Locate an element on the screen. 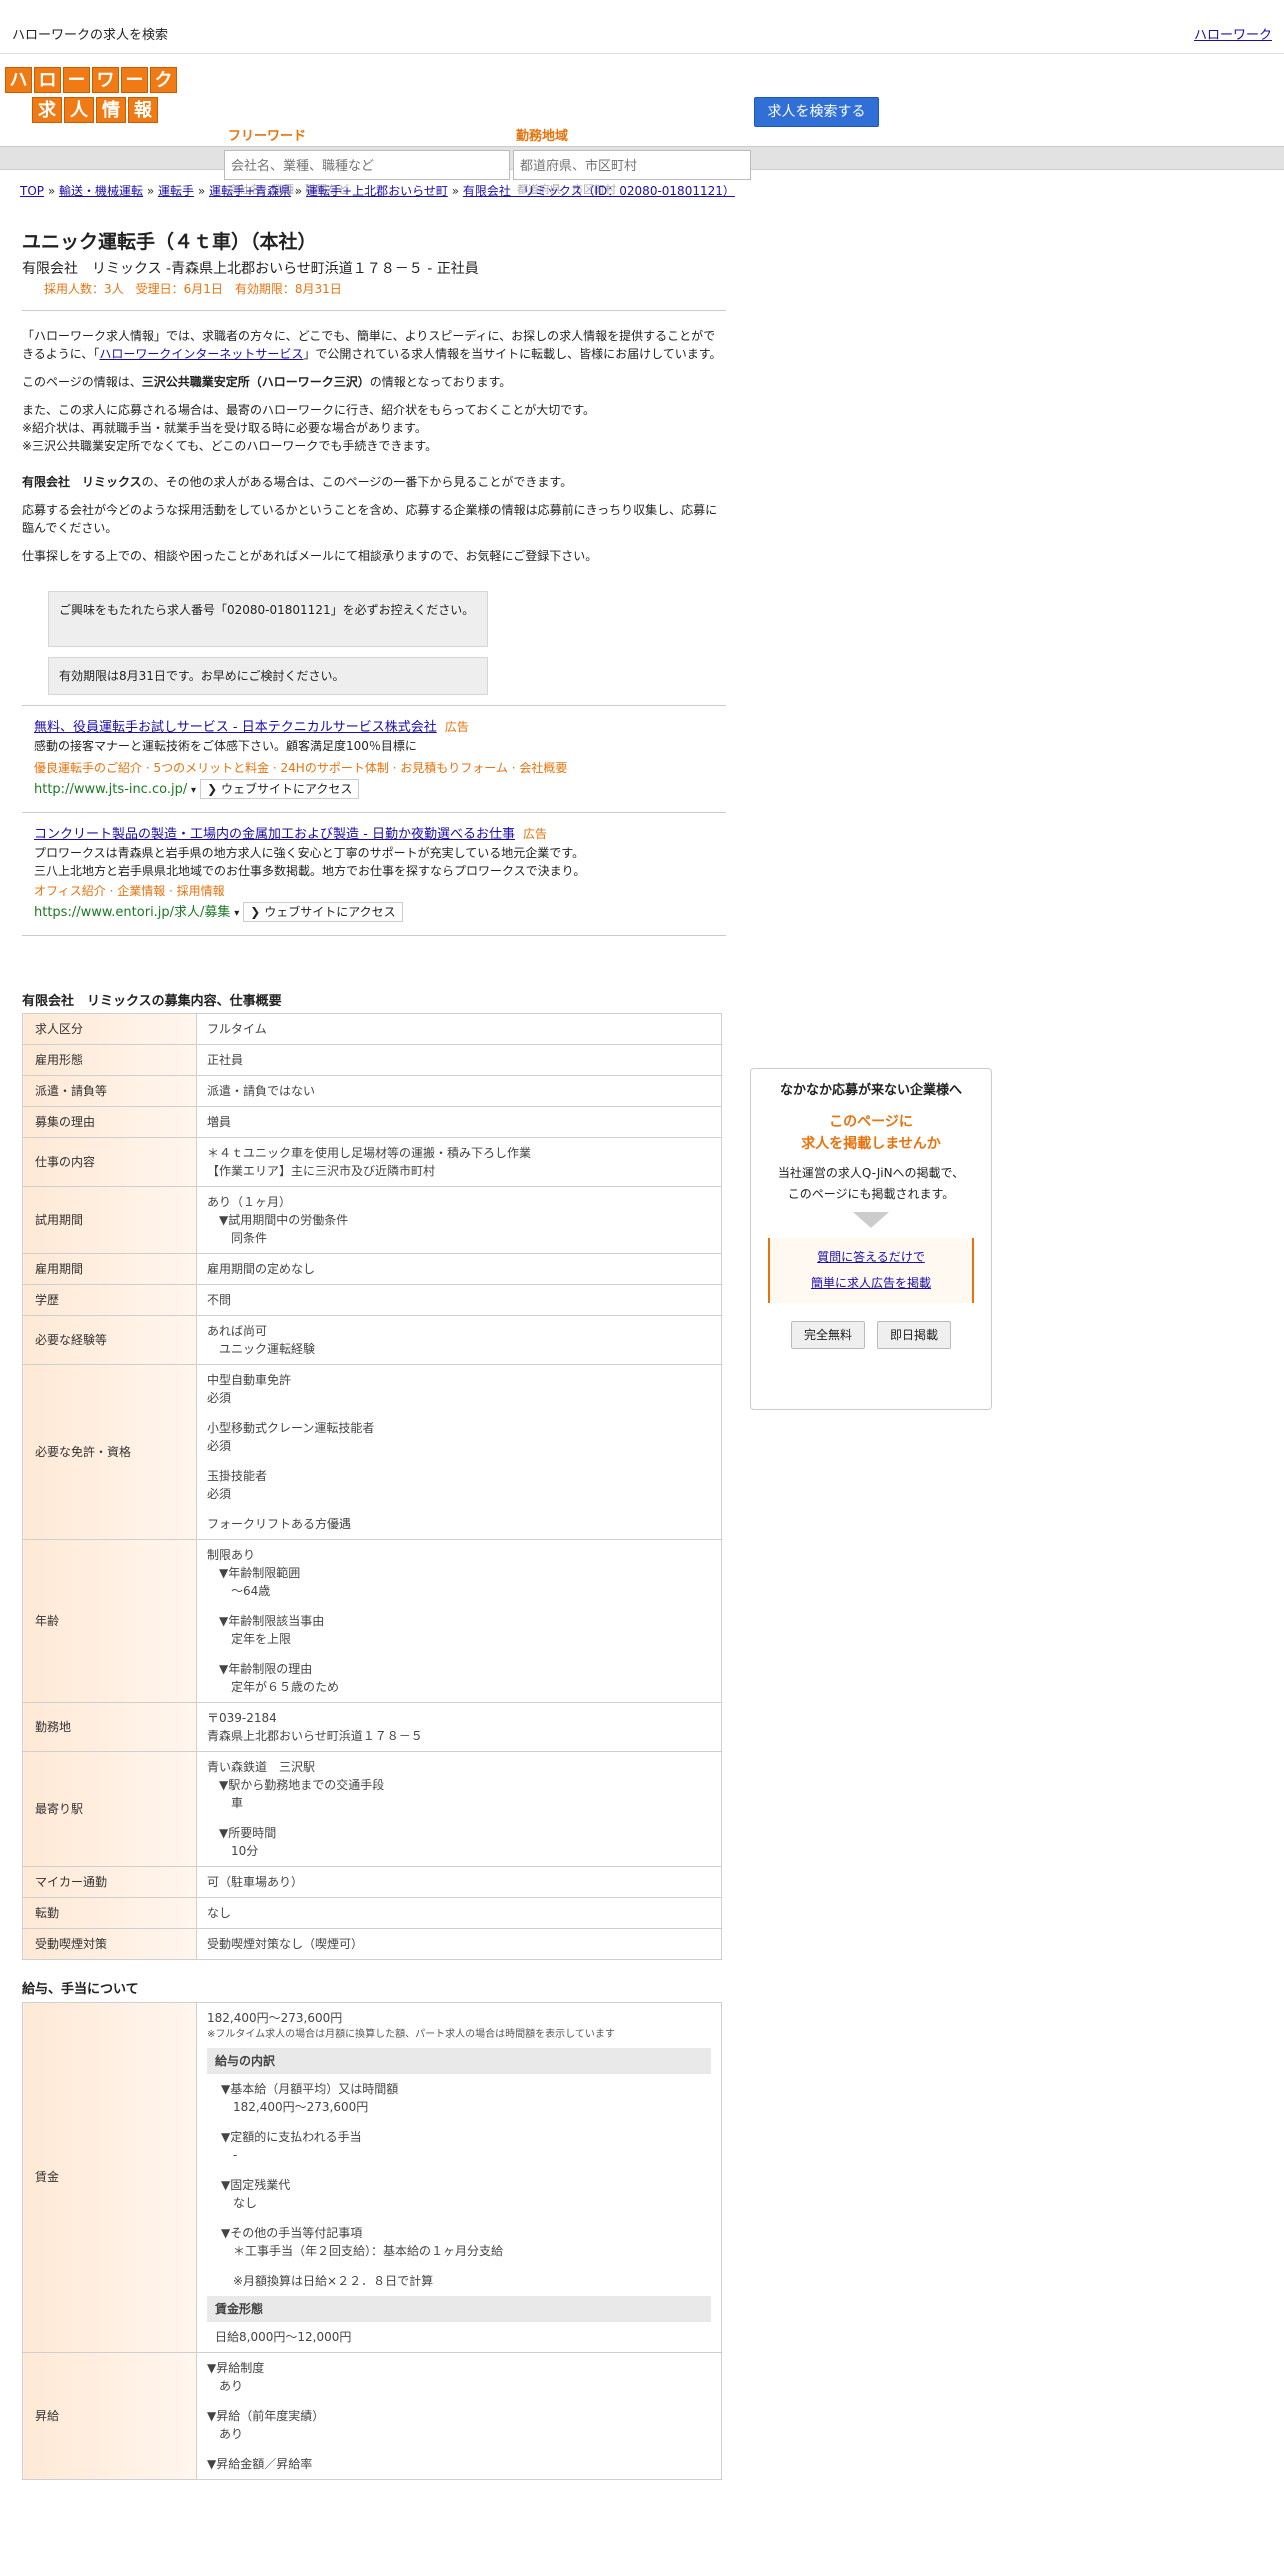 The width and height of the screenshot is (1284, 2568). row-label: 求人区分 is located at coordinates (109, 1029).